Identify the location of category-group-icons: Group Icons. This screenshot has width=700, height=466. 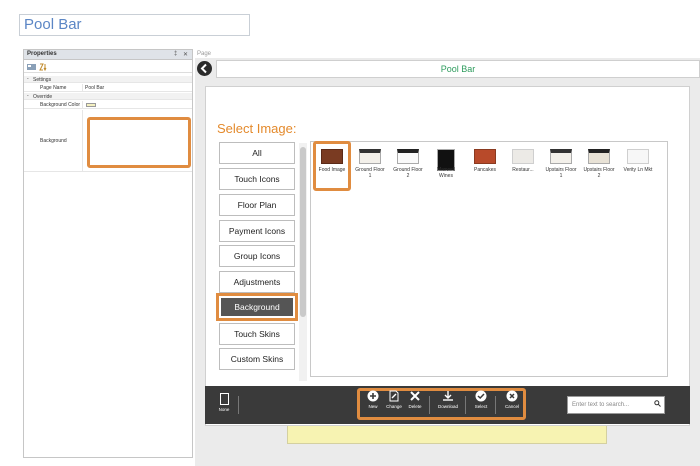
(257, 256).